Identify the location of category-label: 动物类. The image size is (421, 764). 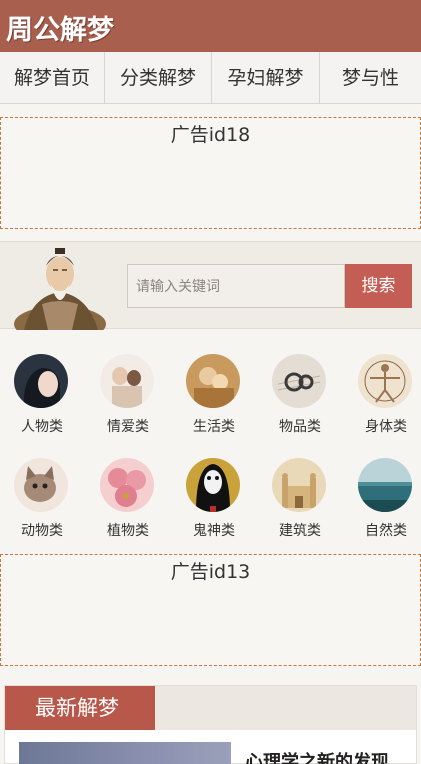
(42, 531).